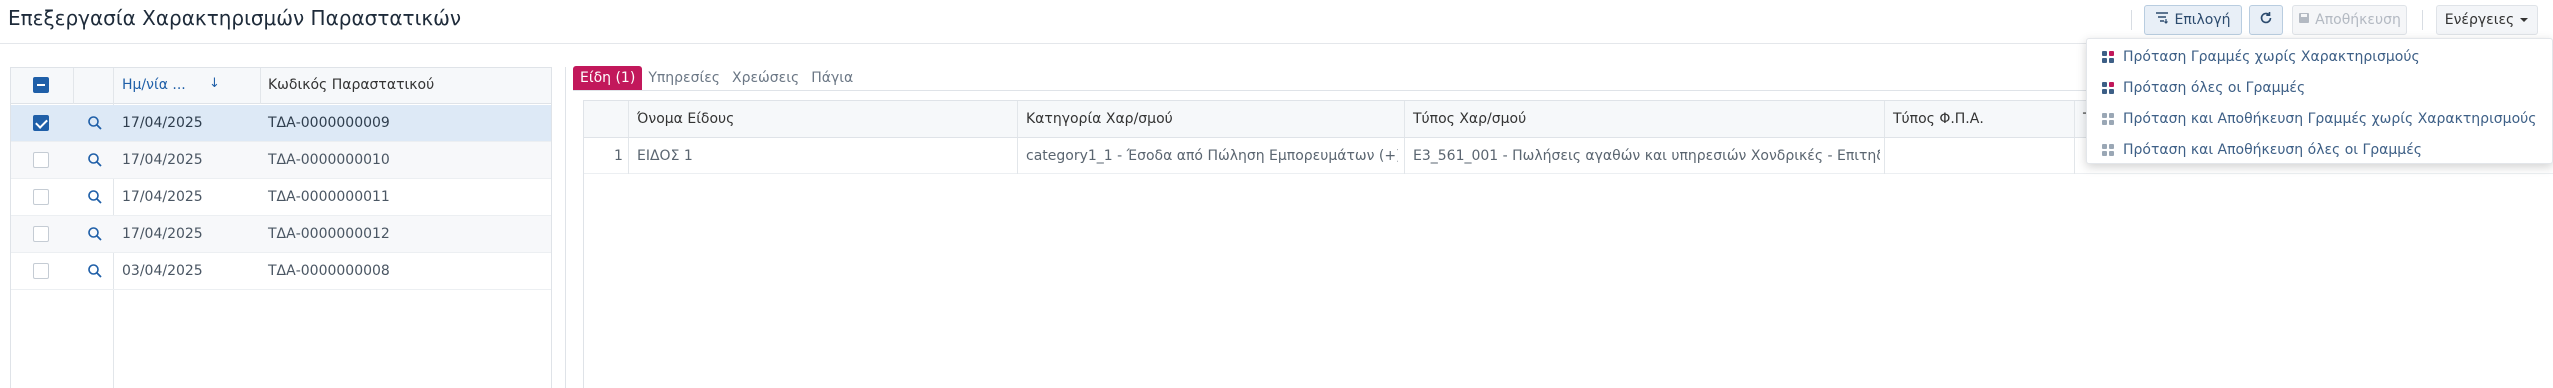 This screenshot has height=388, width=2553. What do you see at coordinates (214, 83) in the screenshot?
I see `sort-desc-icon: ↓` at bounding box center [214, 83].